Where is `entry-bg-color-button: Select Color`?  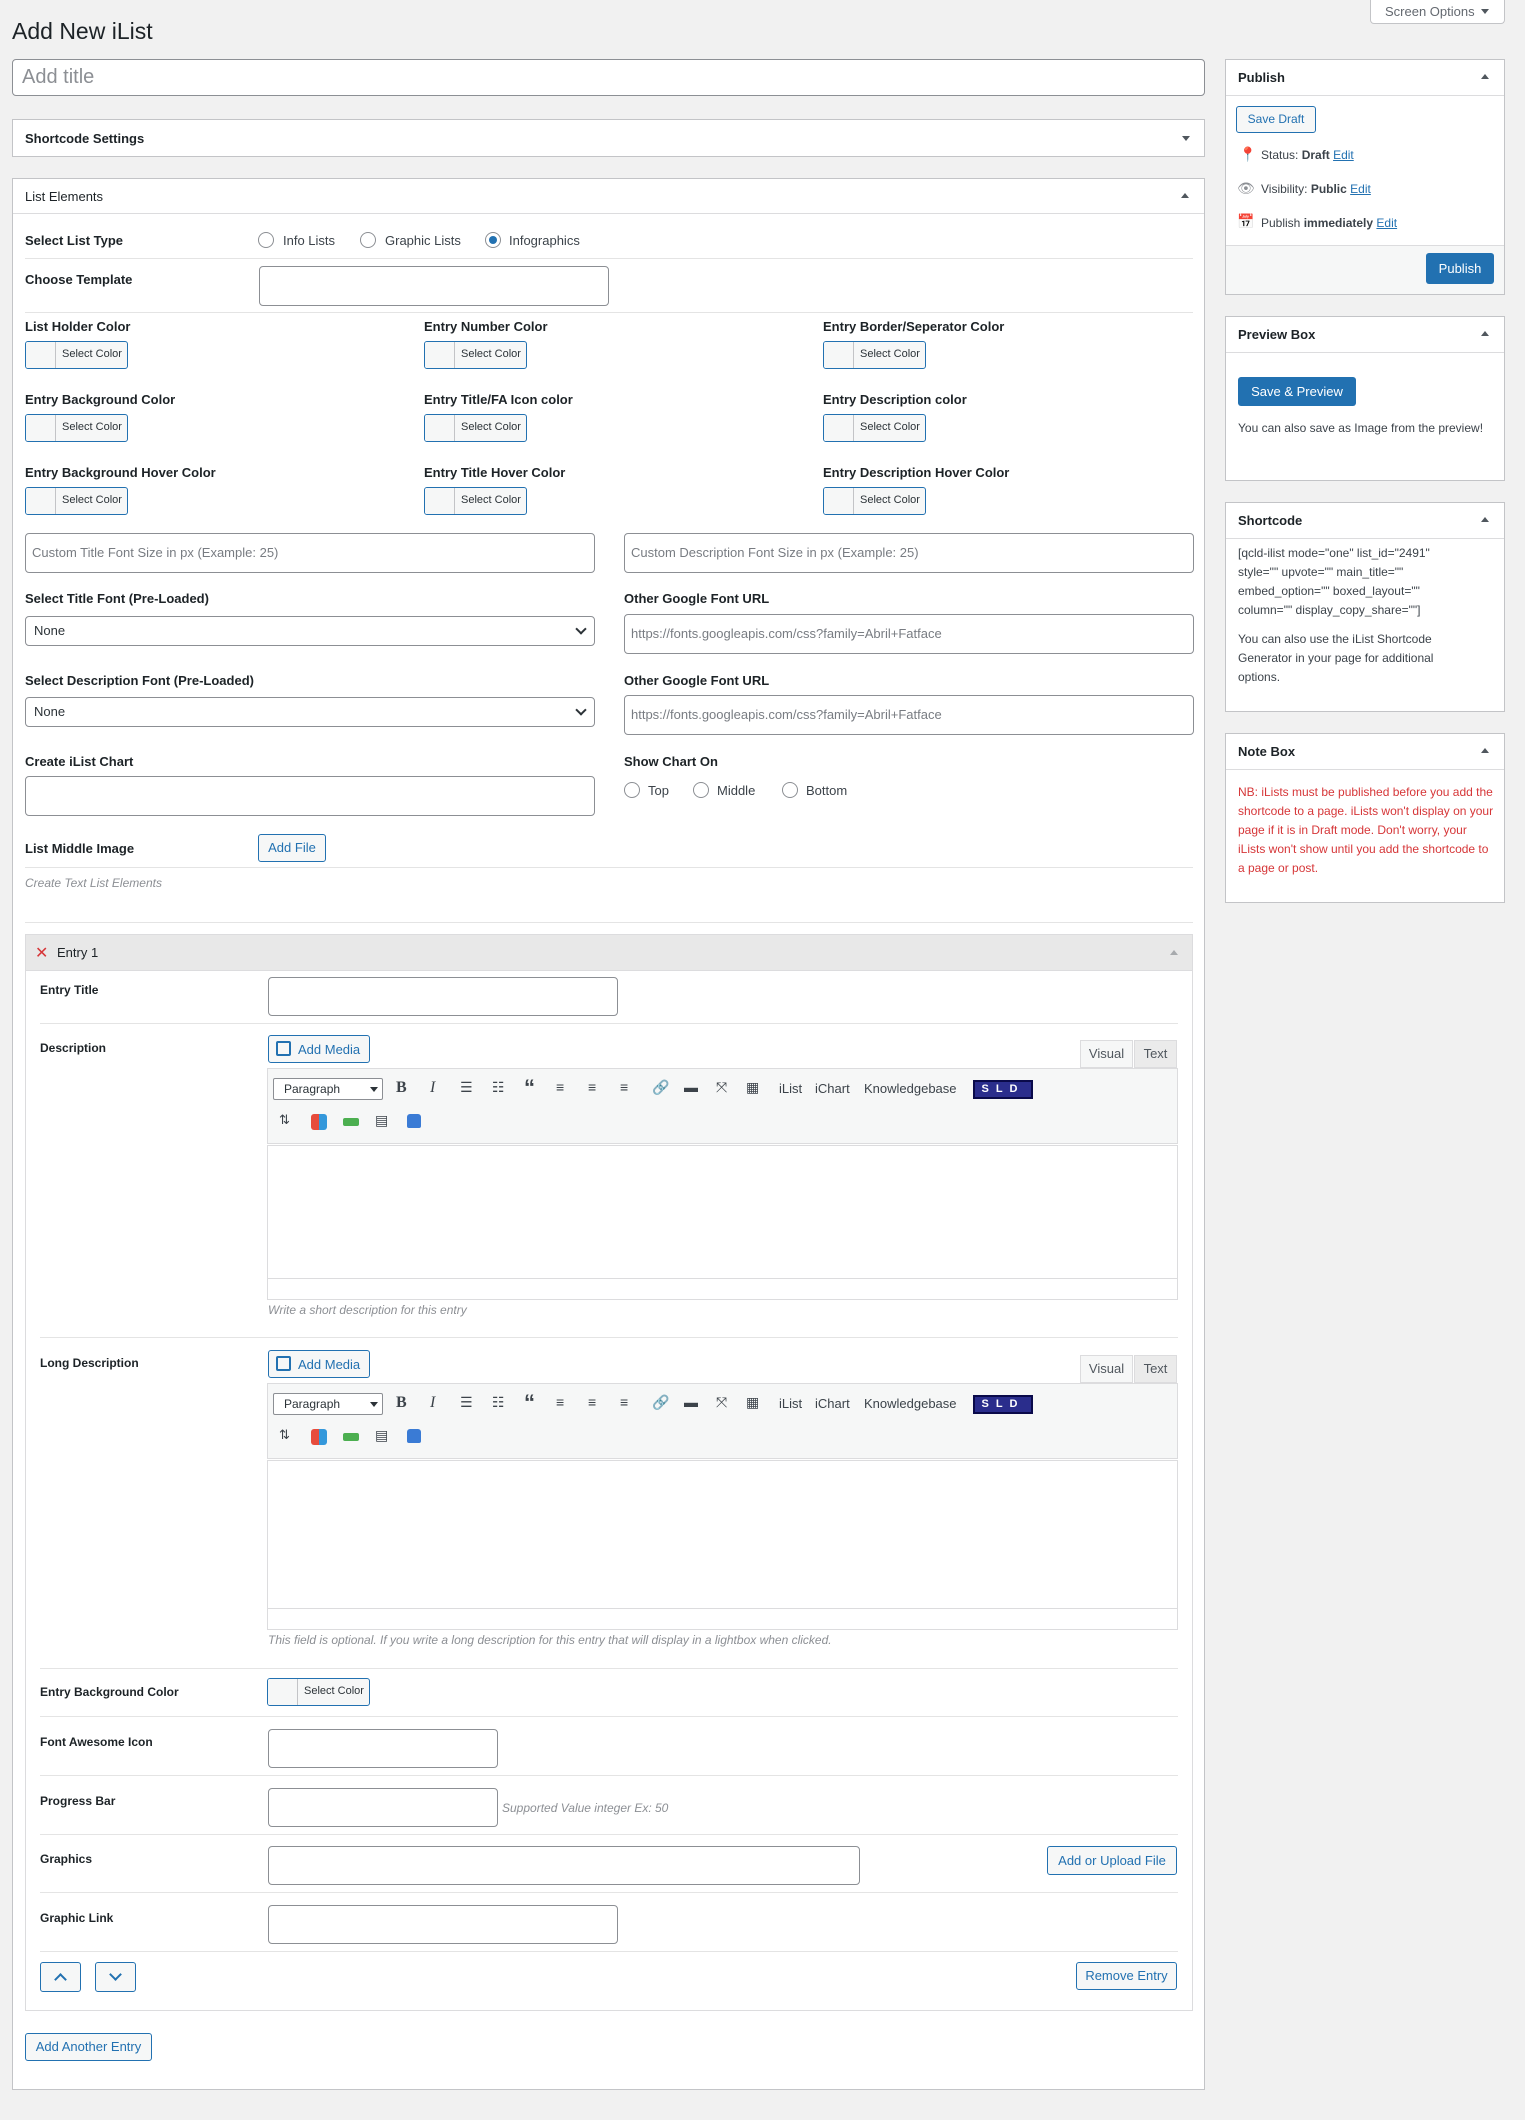
entry-bg-color-button: Select Color is located at coordinates (76, 428).